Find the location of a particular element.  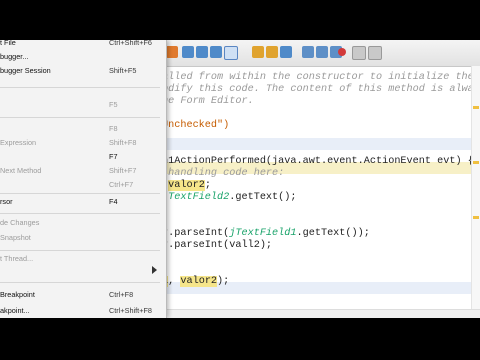

code-token: jTextField1 is located at coordinates (263, 233).